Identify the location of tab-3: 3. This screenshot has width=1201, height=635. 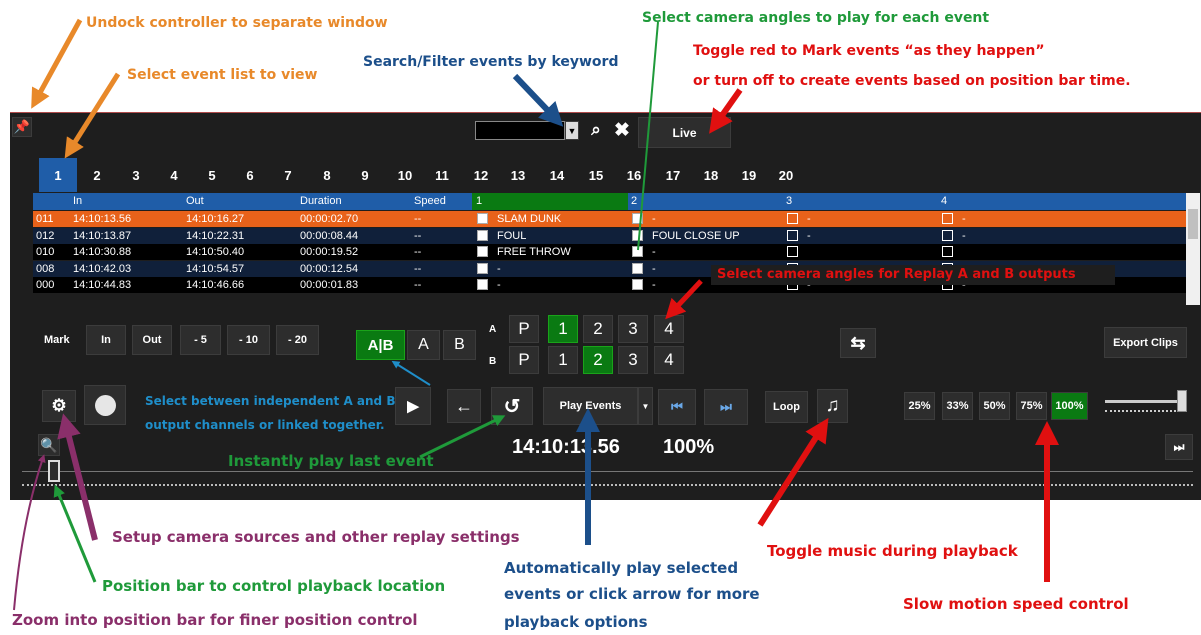
(136, 175).